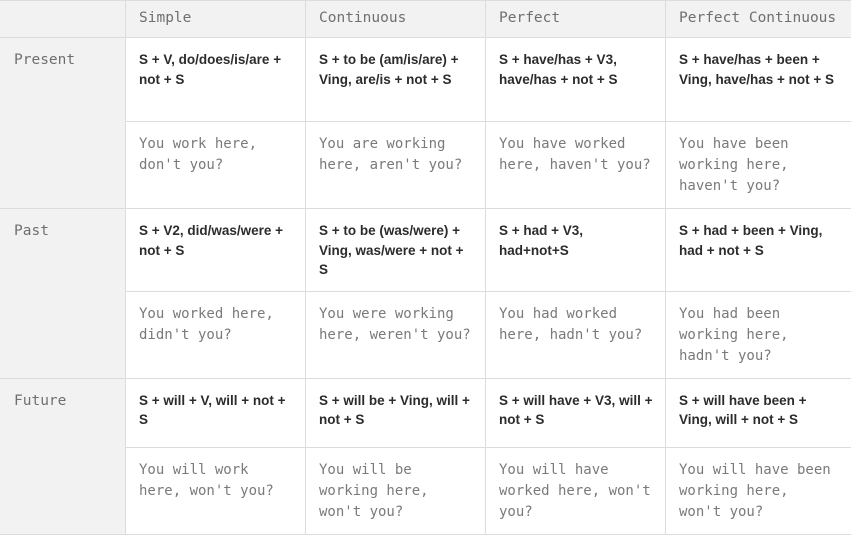 This screenshot has width=851, height=535. What do you see at coordinates (758, 334) in the screenshot?
I see `example-past-perfect-continuous: You had been working here, hadn't you?` at bounding box center [758, 334].